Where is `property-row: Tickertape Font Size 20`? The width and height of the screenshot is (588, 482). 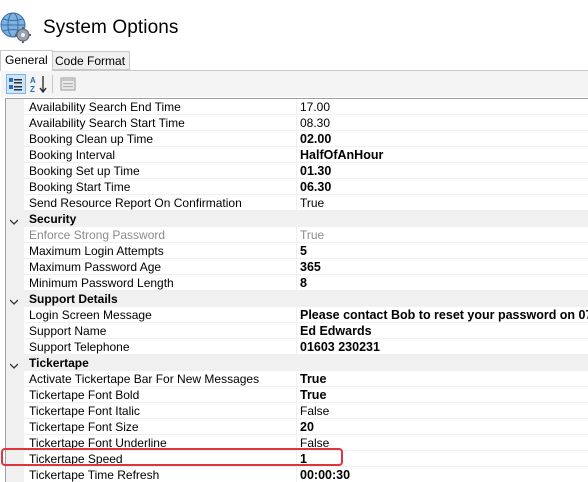
property-row: Tickertape Font Size 20 is located at coordinates (297, 427).